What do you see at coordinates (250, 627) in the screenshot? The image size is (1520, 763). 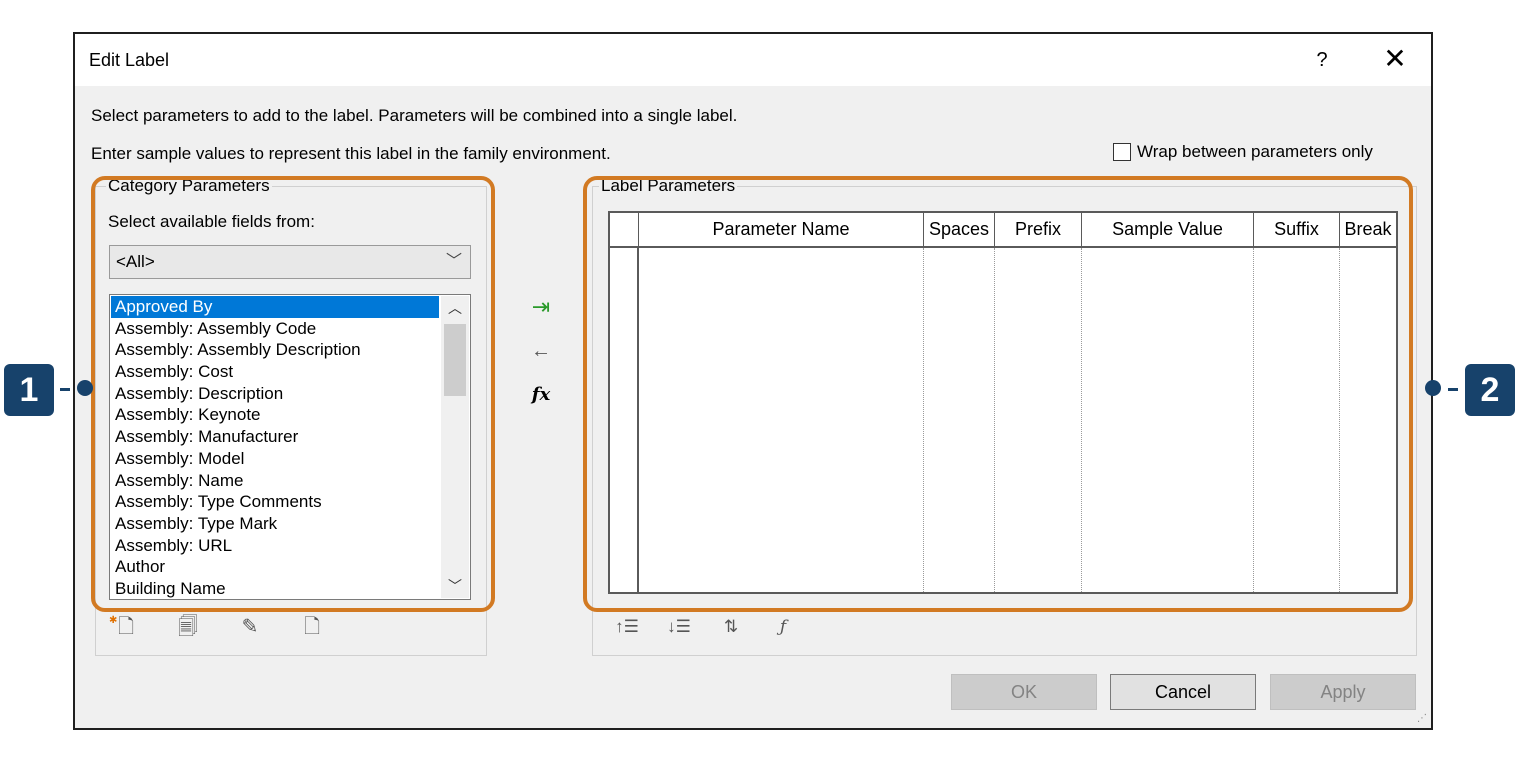 I see `edit-parameter-icon: ✎` at bounding box center [250, 627].